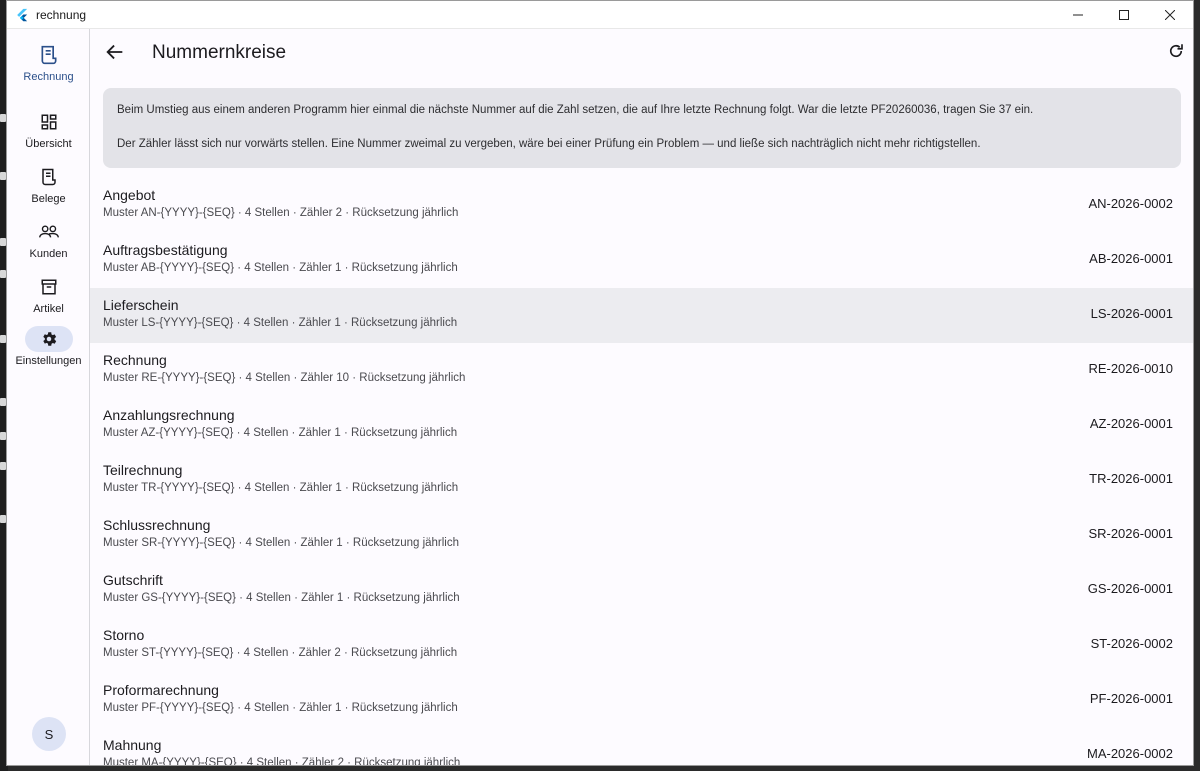 The width and height of the screenshot is (1200, 771). I want to click on sequence-name: Lieferschein, so click(141, 305).